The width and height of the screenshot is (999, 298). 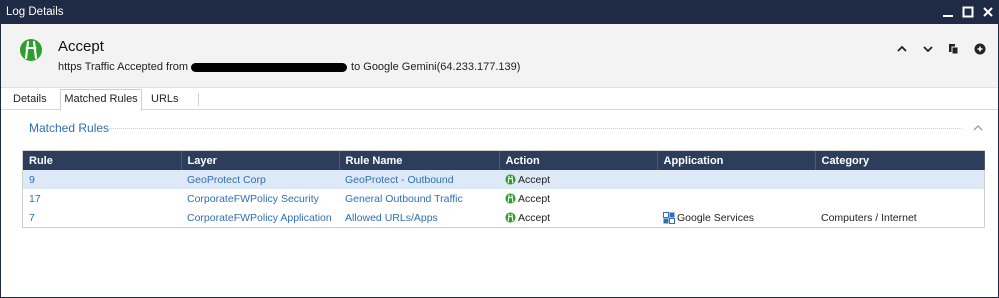 What do you see at coordinates (165, 99) in the screenshot?
I see `tab-urls: URLs` at bounding box center [165, 99].